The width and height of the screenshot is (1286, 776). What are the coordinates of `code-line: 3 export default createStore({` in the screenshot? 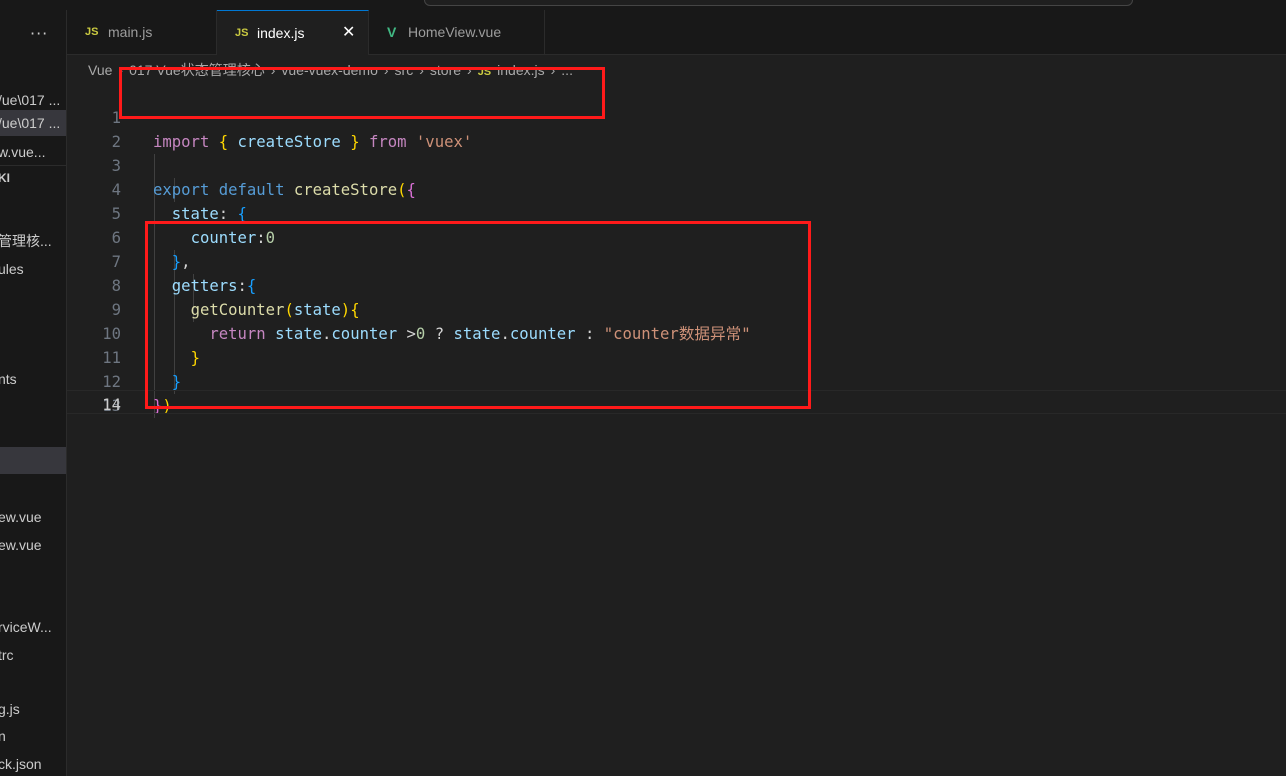 It's located at (676, 164).